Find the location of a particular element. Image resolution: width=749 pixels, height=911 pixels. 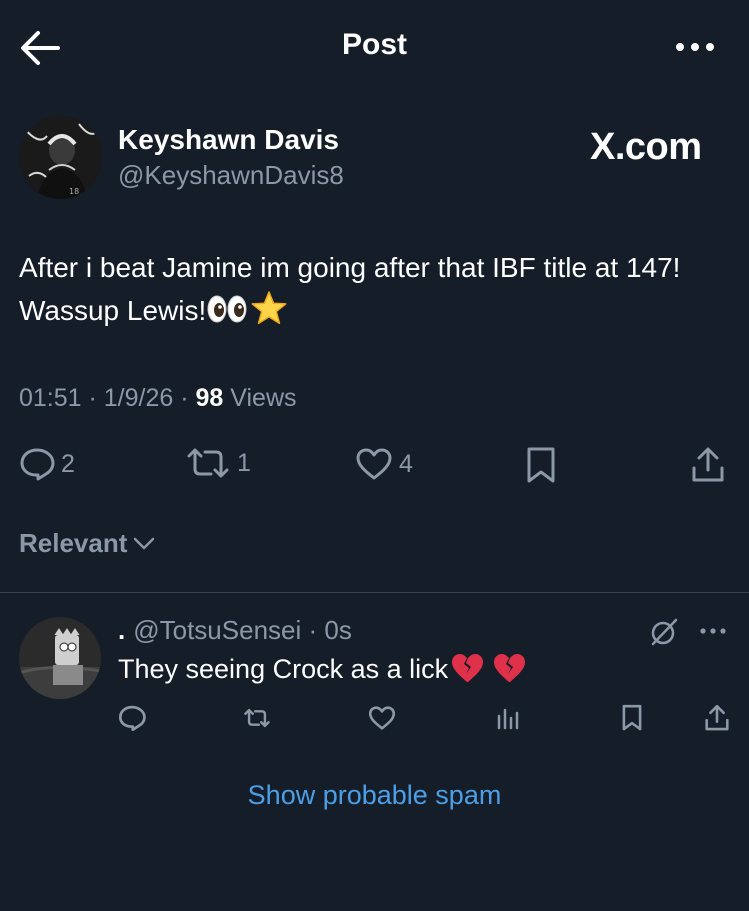

reply-text: They seeing Crock as a lick is located at coordinates (322, 668).